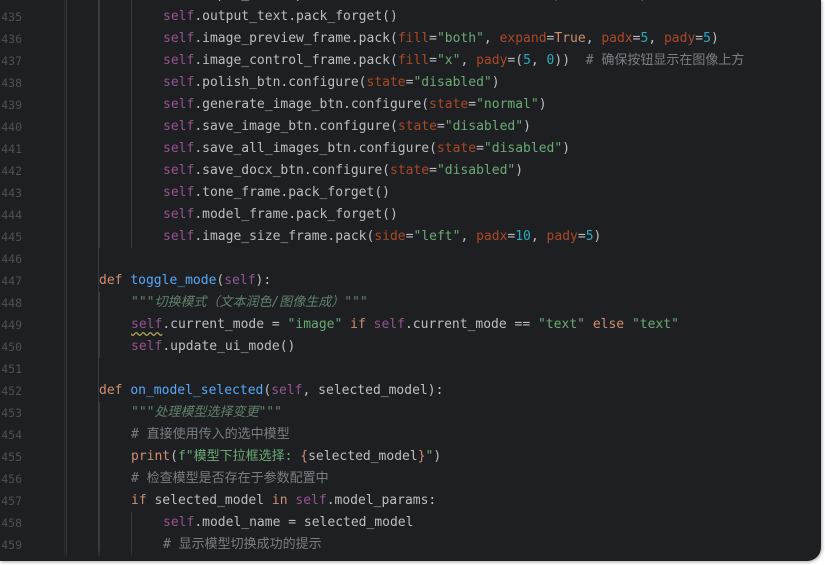  What do you see at coordinates (280, 17) in the screenshot?
I see `code-text: self.output_text.pack_forget()` at bounding box center [280, 17].